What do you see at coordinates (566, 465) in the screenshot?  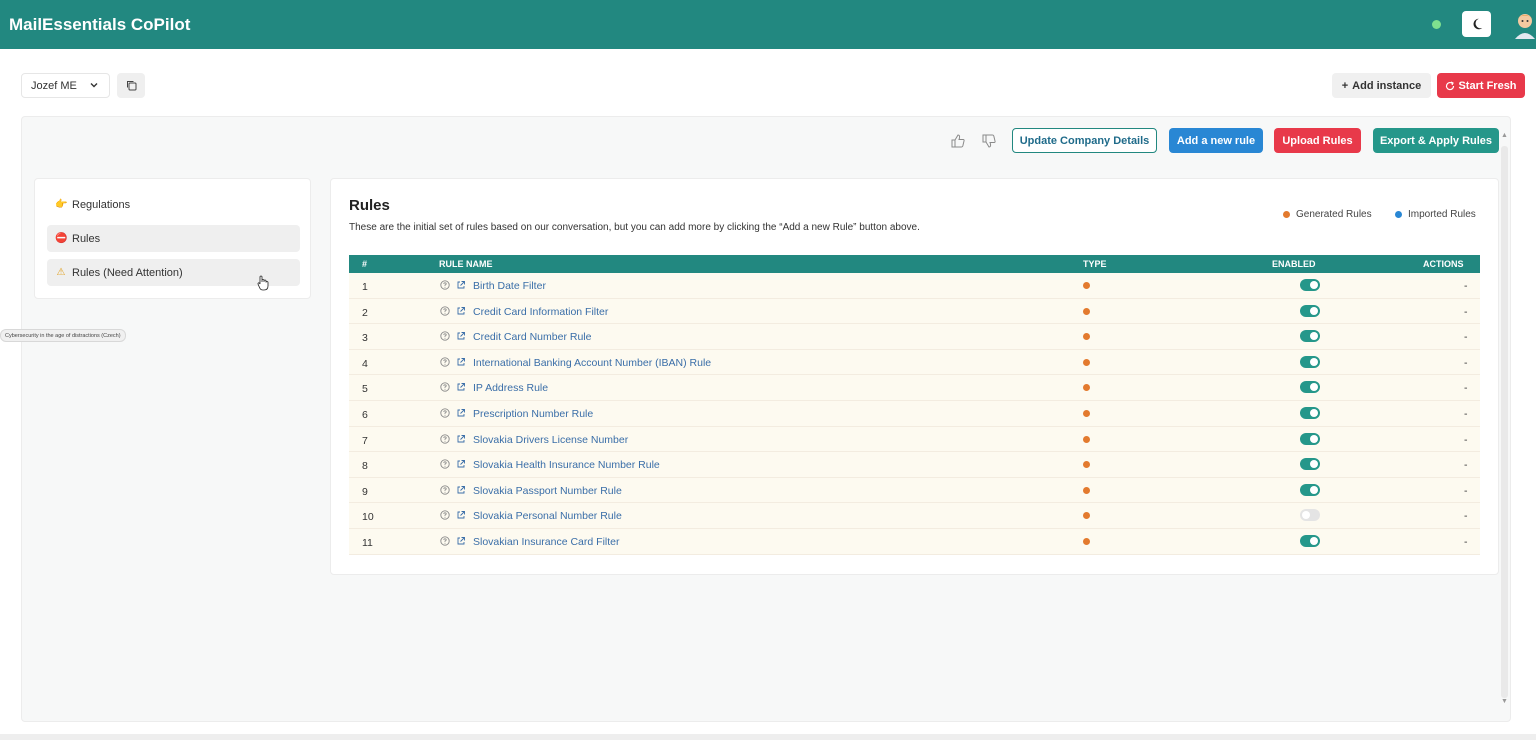 I see `rule-name-link: Slovakia Health Insurance Number Rule` at bounding box center [566, 465].